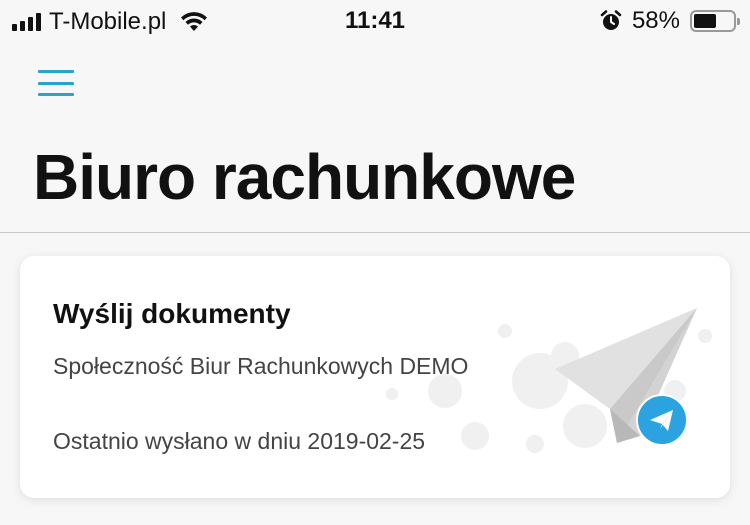  What do you see at coordinates (304, 177) in the screenshot?
I see `page-title: Biuro rachunkowe` at bounding box center [304, 177].